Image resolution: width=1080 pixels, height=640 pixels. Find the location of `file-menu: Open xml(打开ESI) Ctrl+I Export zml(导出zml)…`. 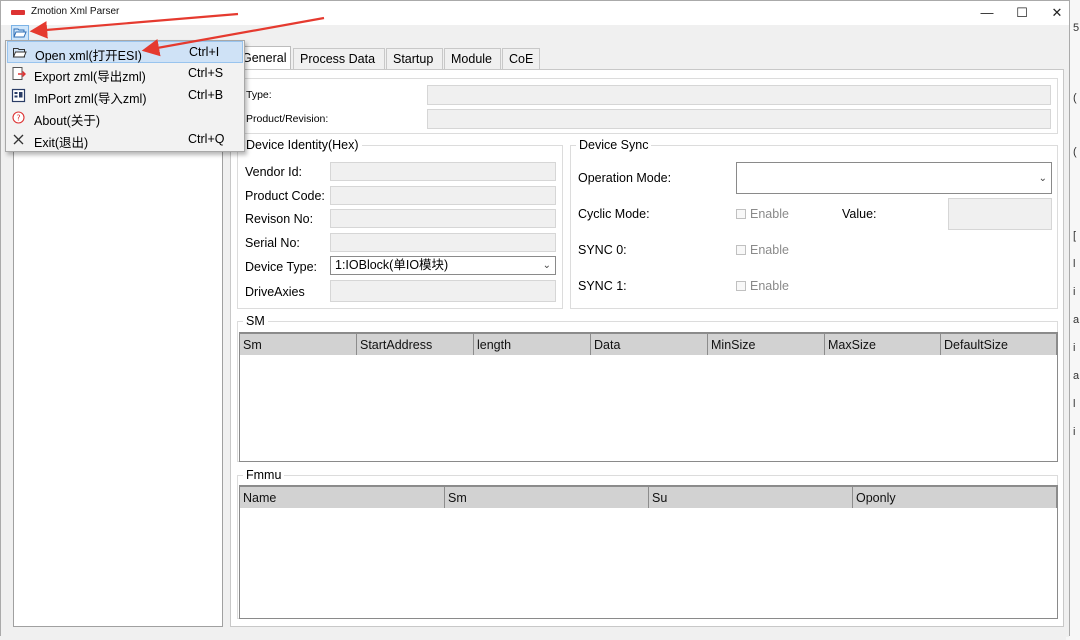

file-menu: Open xml(打开ESI) Ctrl+I Export zml(导出zml)… is located at coordinates (125, 96).